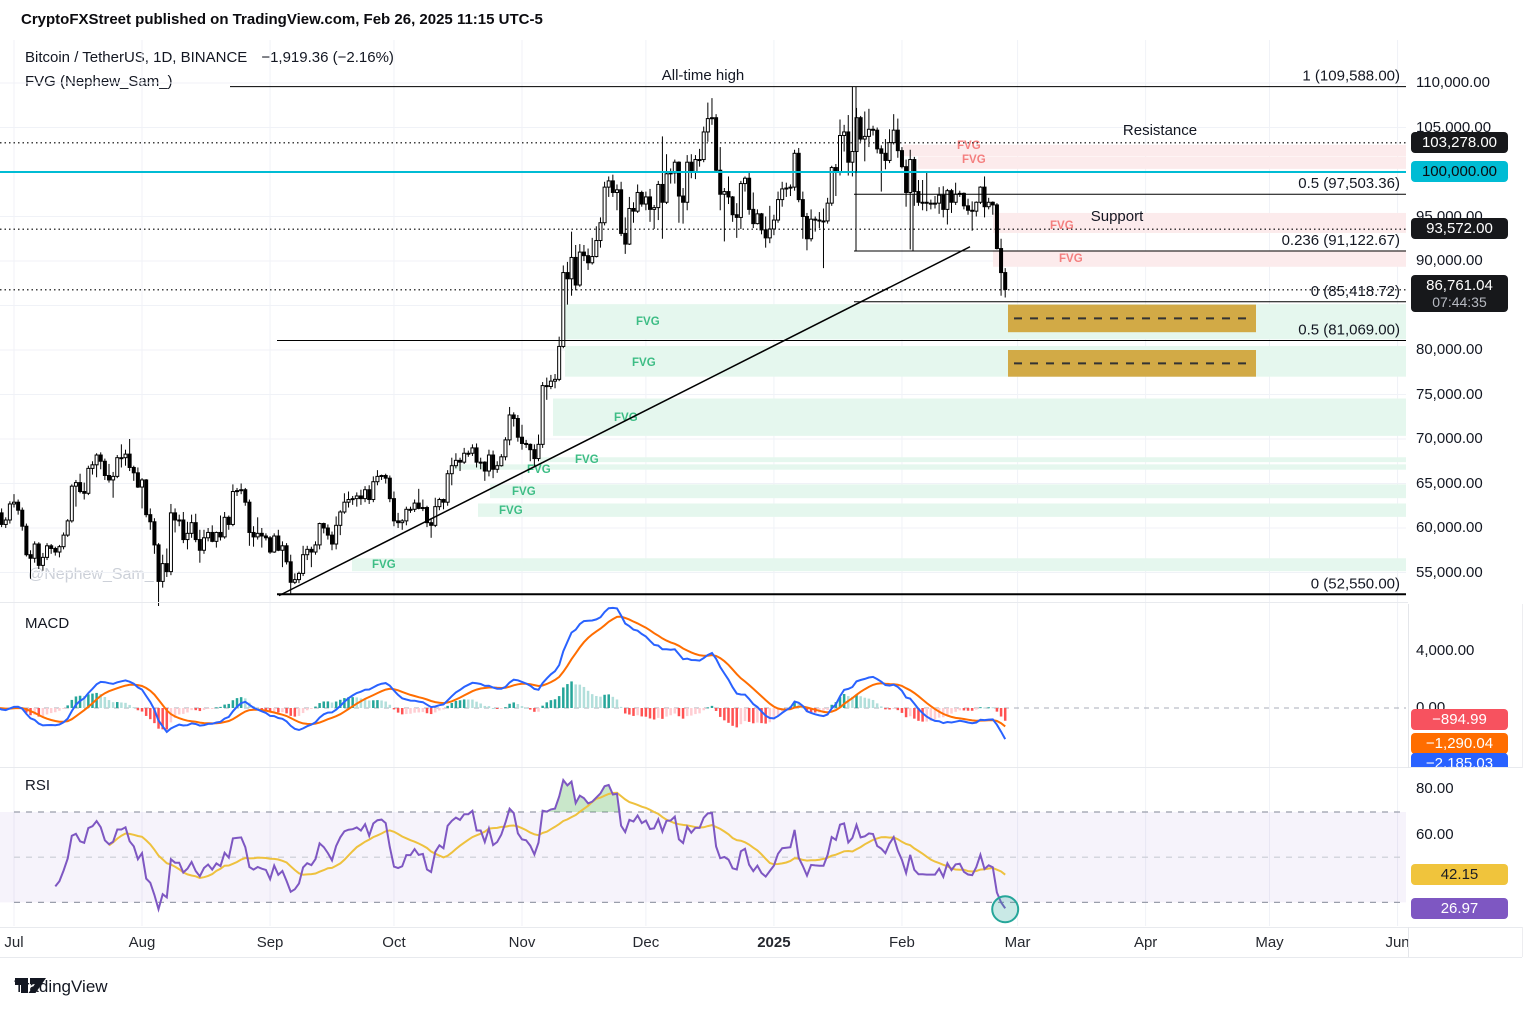 The width and height of the screenshot is (1536, 1010). Describe the element at coordinates (704, 942) in the screenshot. I see `time-axis: Jul Aug Sep Oct Nov Dec 2025 Feb Mar Apr May Jun` at that location.